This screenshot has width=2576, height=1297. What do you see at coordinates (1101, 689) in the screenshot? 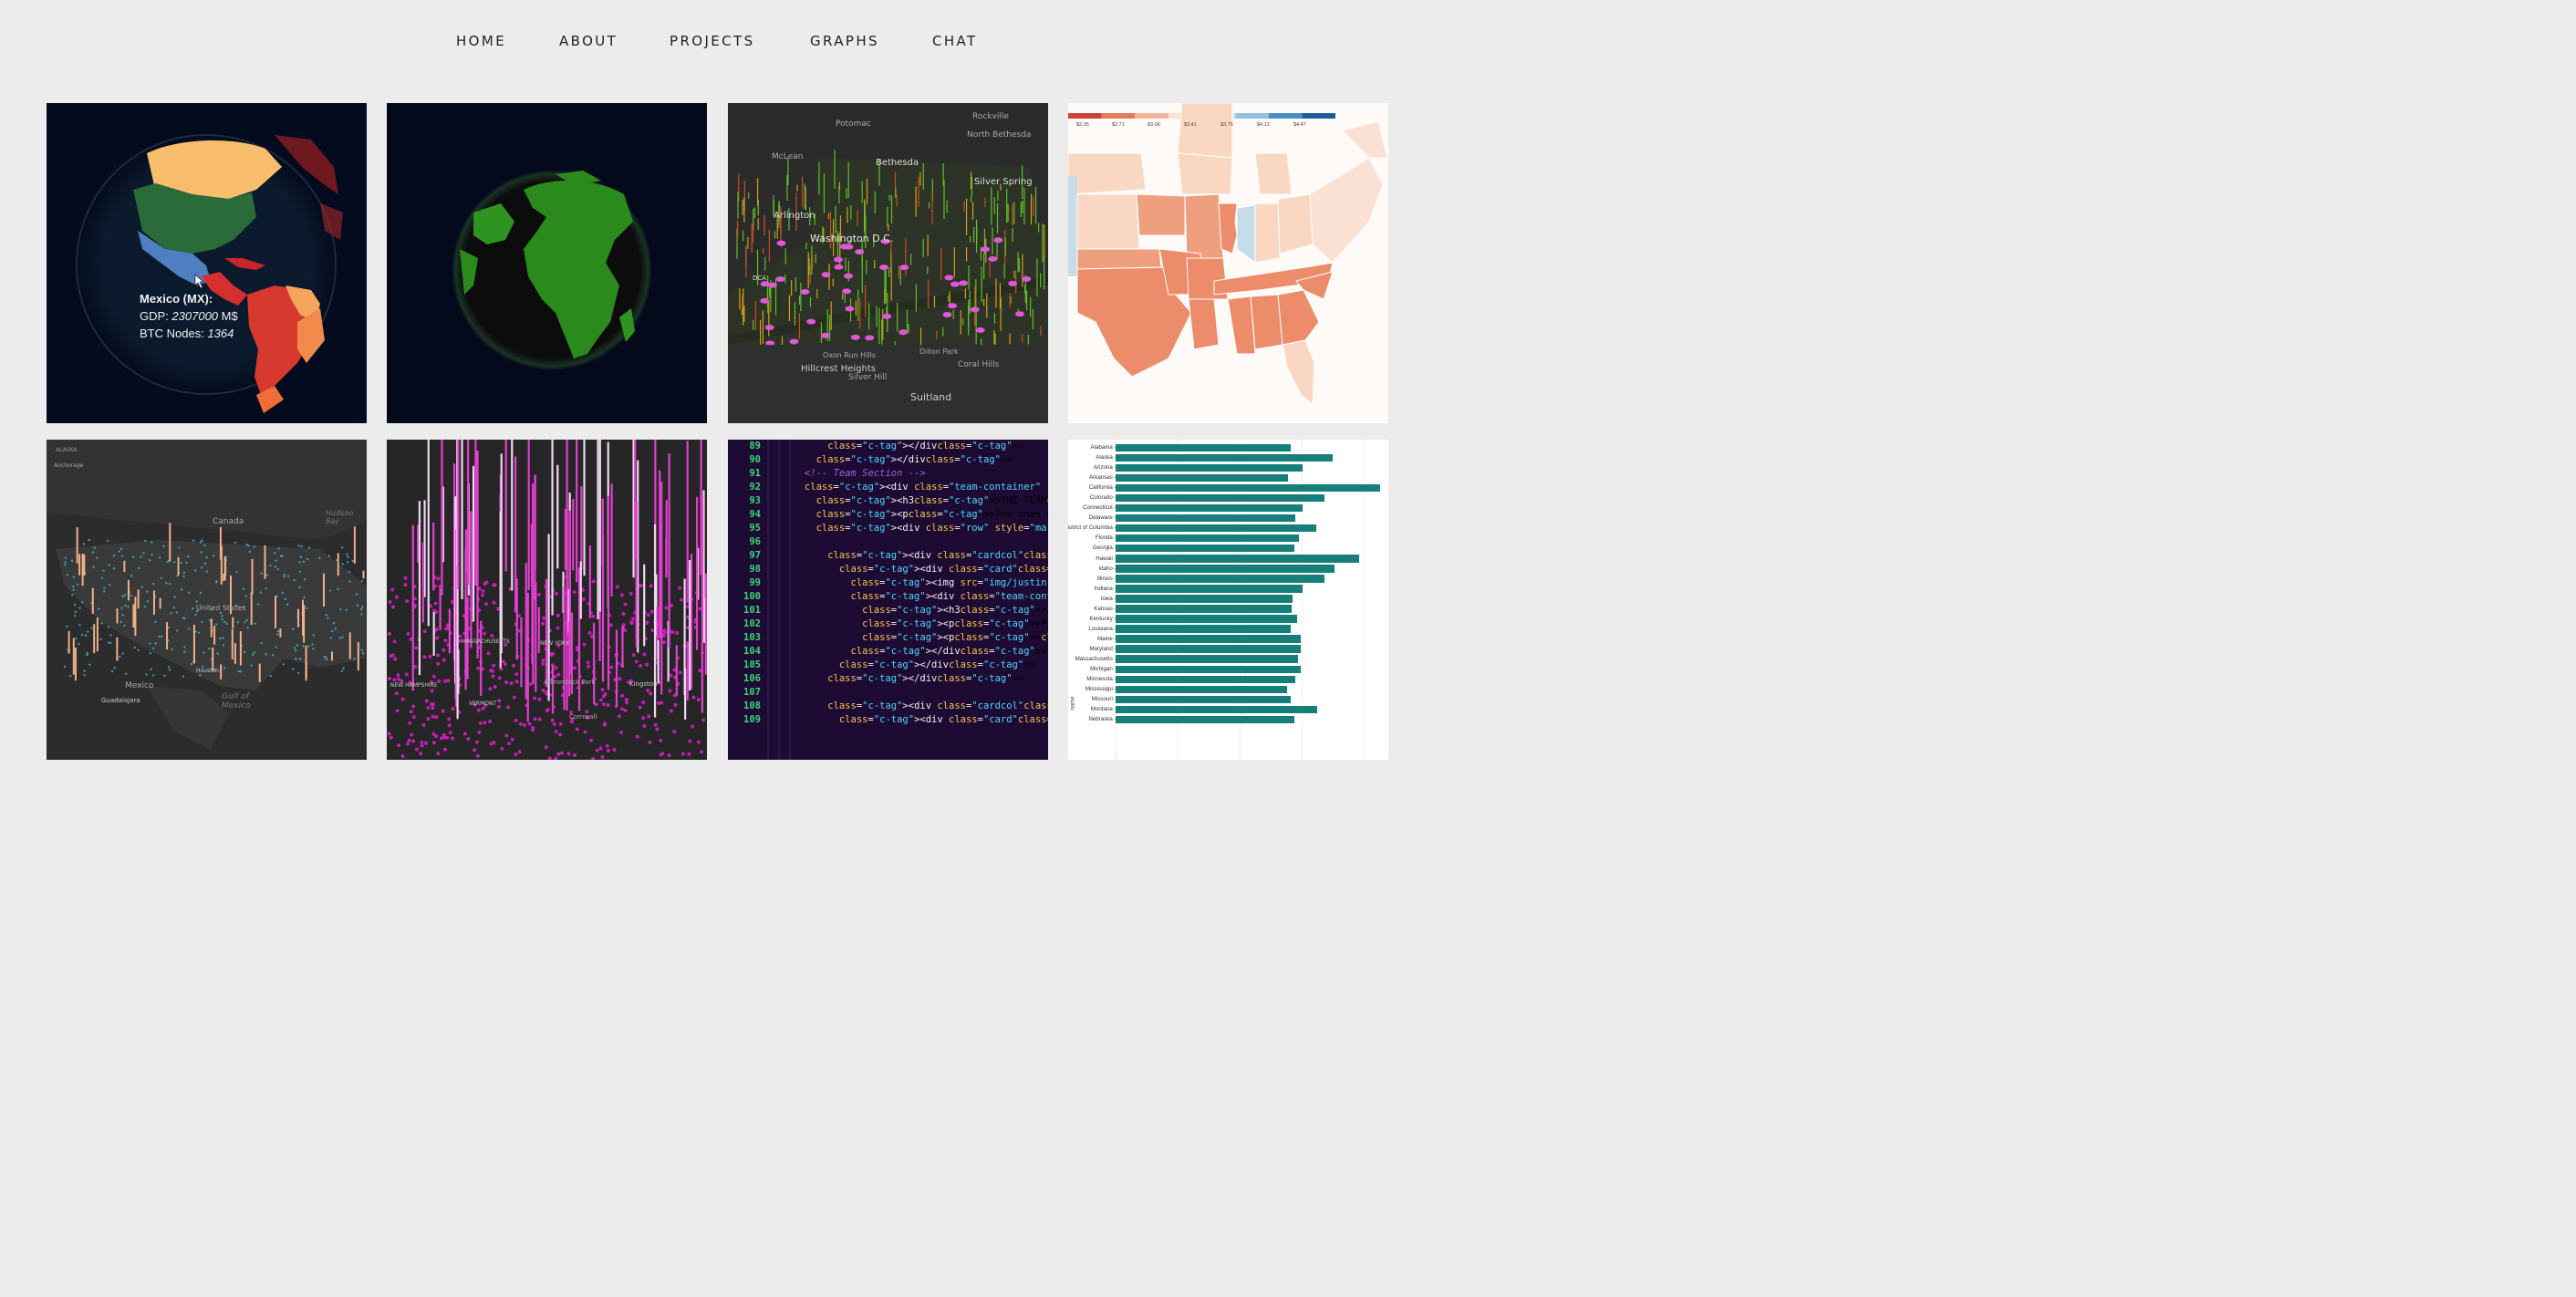
I see `bar-label: Mississippi –` at bounding box center [1101, 689].